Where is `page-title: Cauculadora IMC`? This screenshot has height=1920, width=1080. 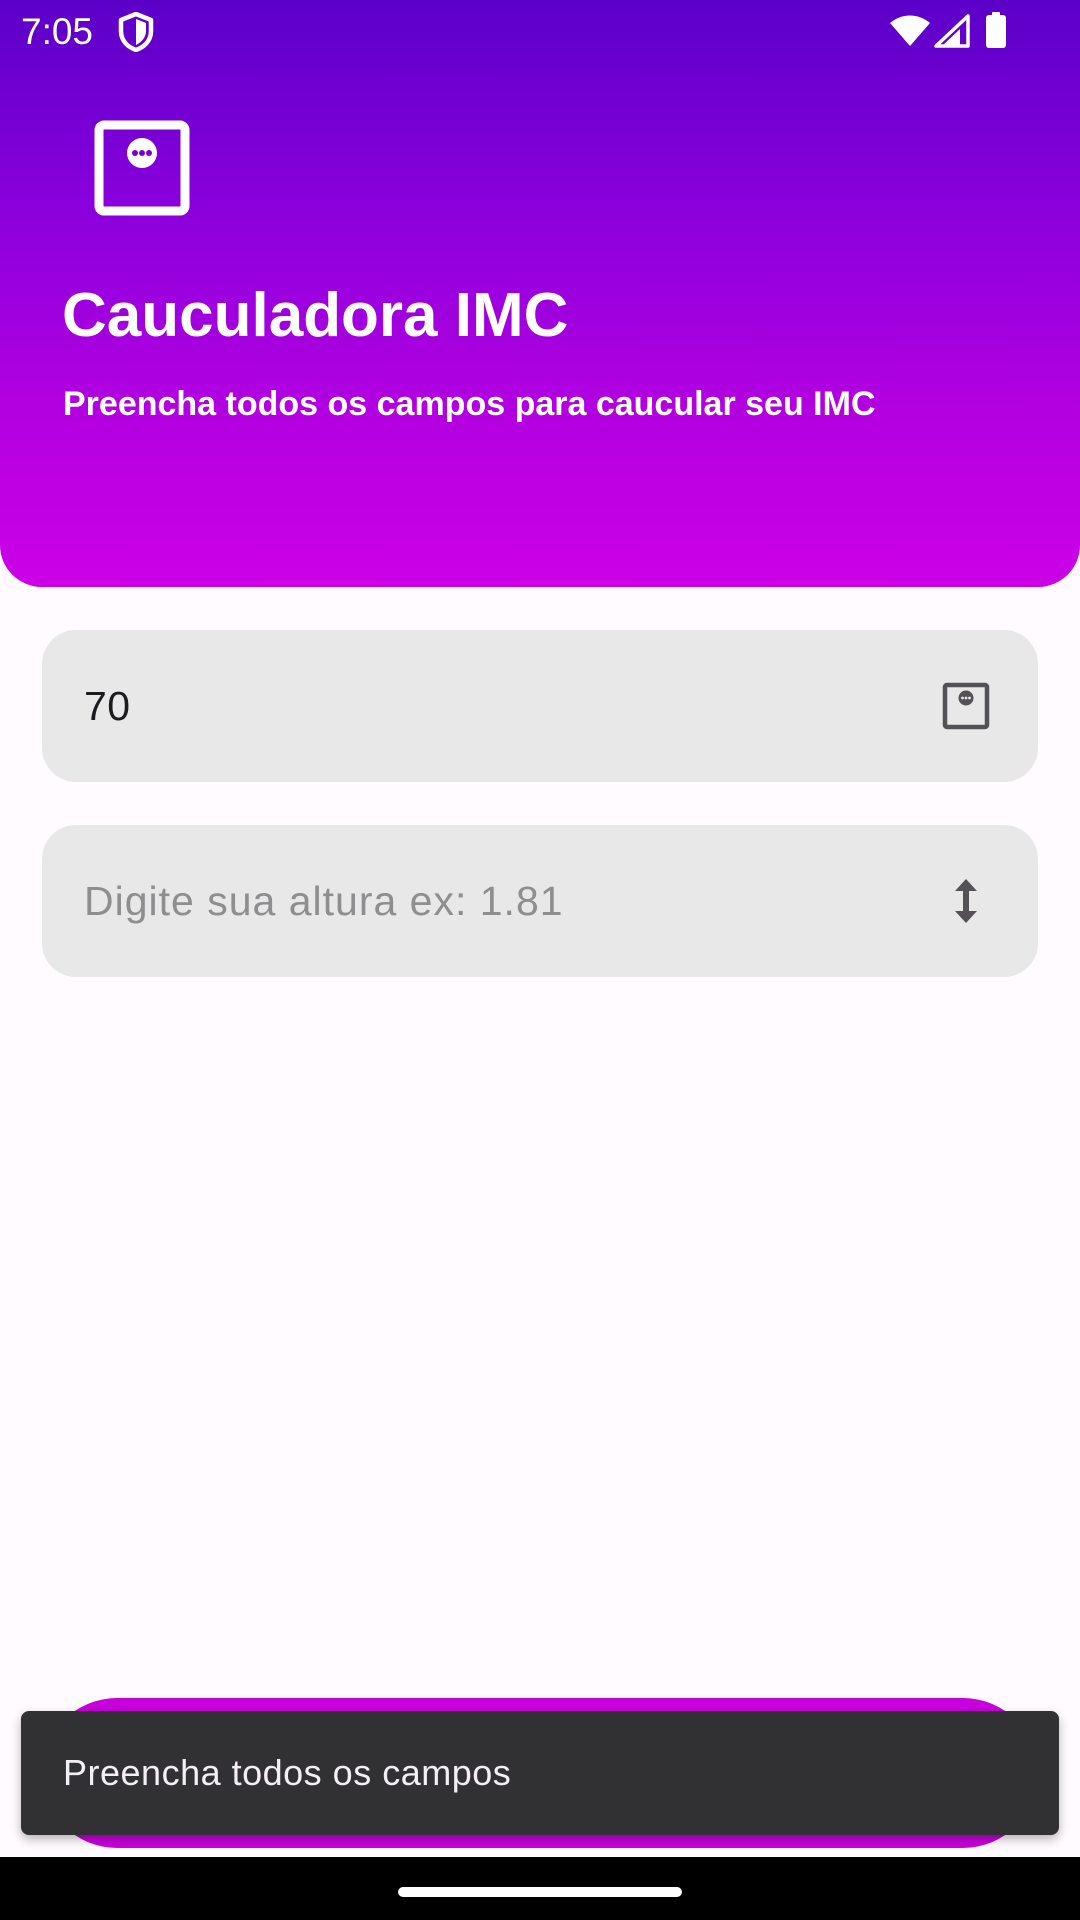
page-title: Cauculadora IMC is located at coordinates (315, 315).